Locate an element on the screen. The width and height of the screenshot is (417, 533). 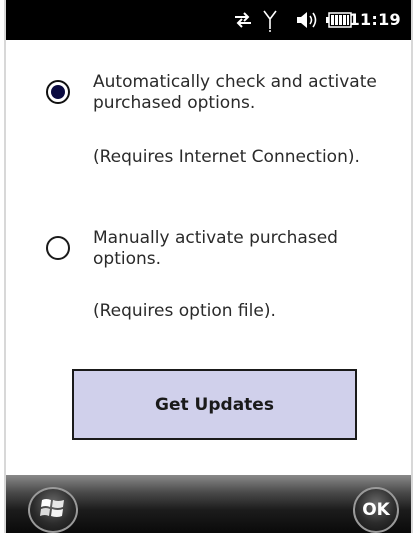
radio-selected-dot is located at coordinates (58, 92).